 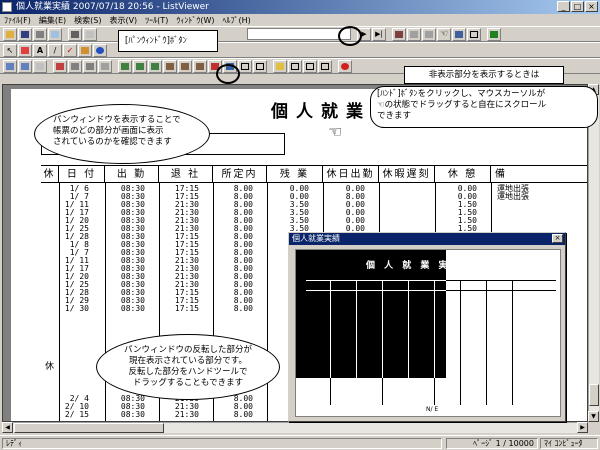 I want to click on menu-tools: ﾂｰﾙ(T), so click(x=156, y=20).